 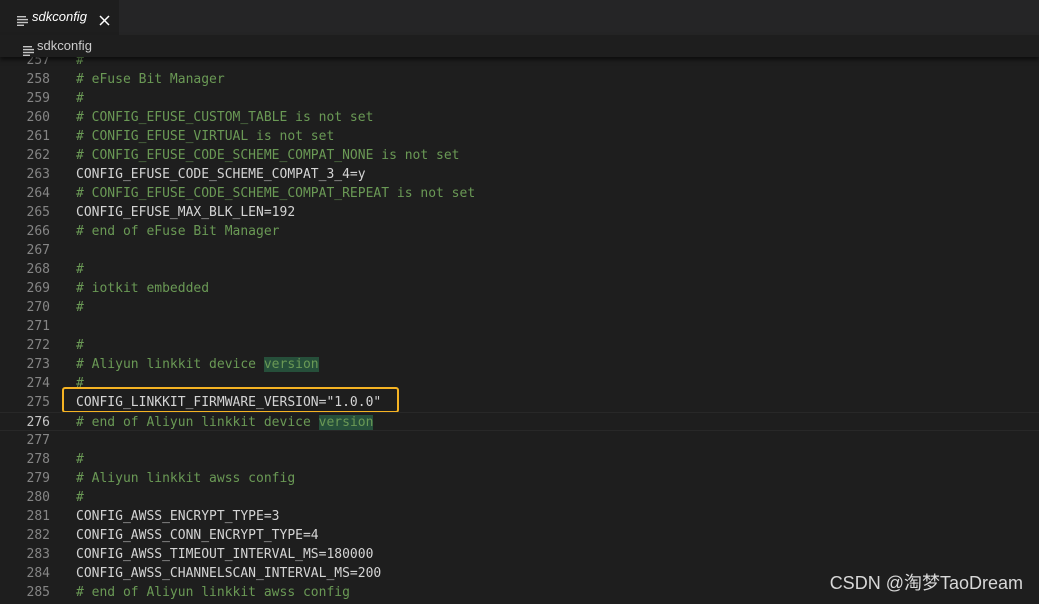 What do you see at coordinates (519, 98) in the screenshot?
I see `code-line: 259 #` at bounding box center [519, 98].